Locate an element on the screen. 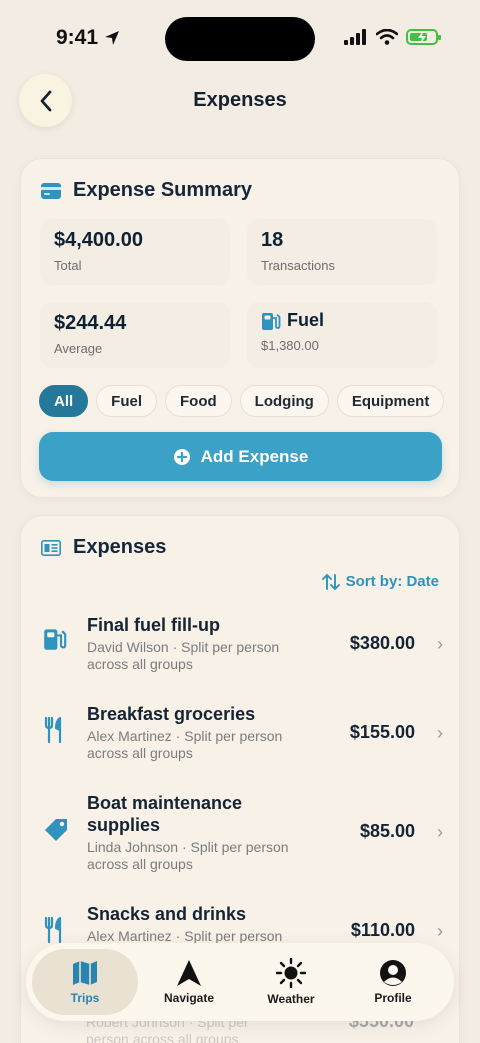 Image resolution: width=480 pixels, height=1043 pixels. top-category-value: $1,380.00 is located at coordinates (290, 345).